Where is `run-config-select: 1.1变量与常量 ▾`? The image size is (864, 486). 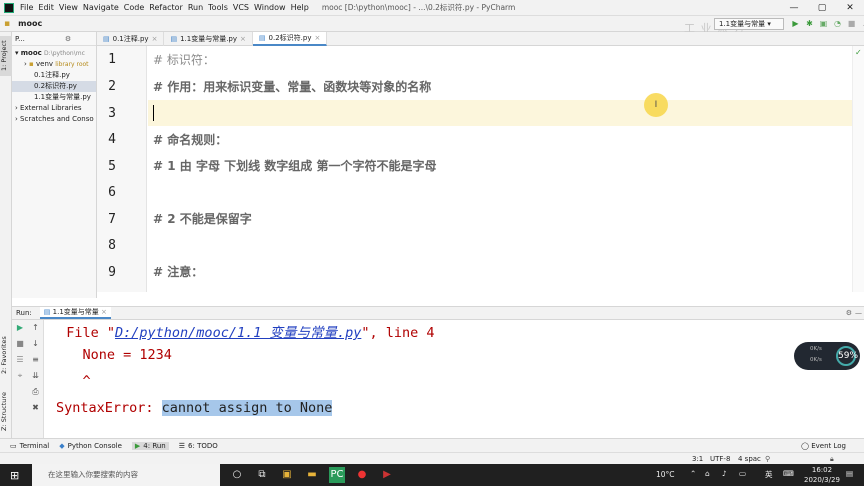
run-config-select: 1.1变量与常量 ▾ is located at coordinates (749, 24).